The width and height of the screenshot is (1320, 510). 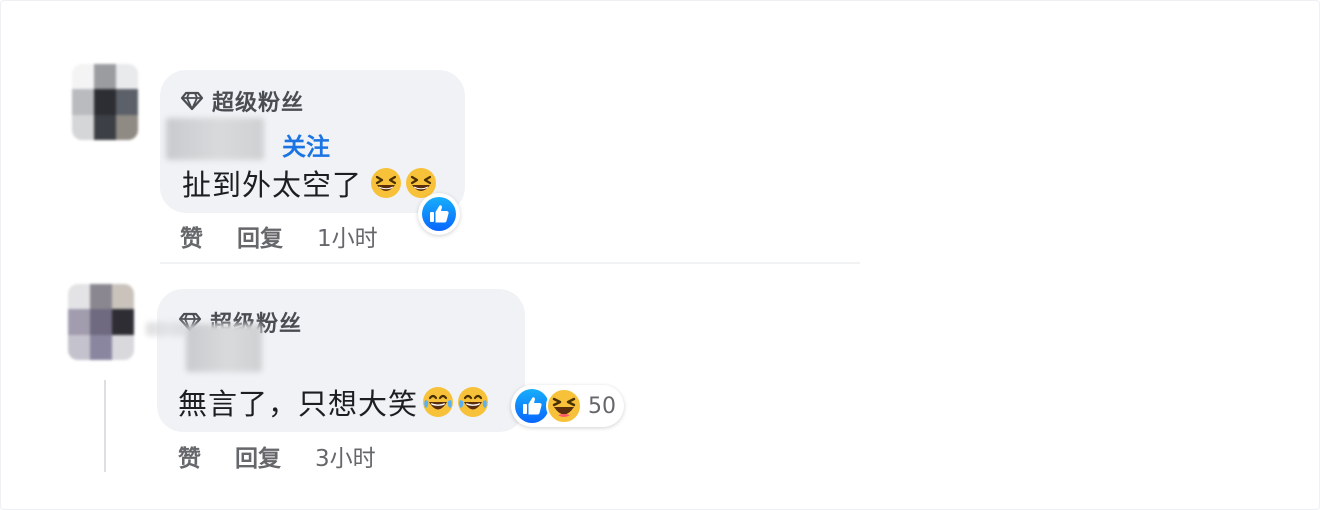 I want to click on follow-link: 关注, so click(x=306, y=144).